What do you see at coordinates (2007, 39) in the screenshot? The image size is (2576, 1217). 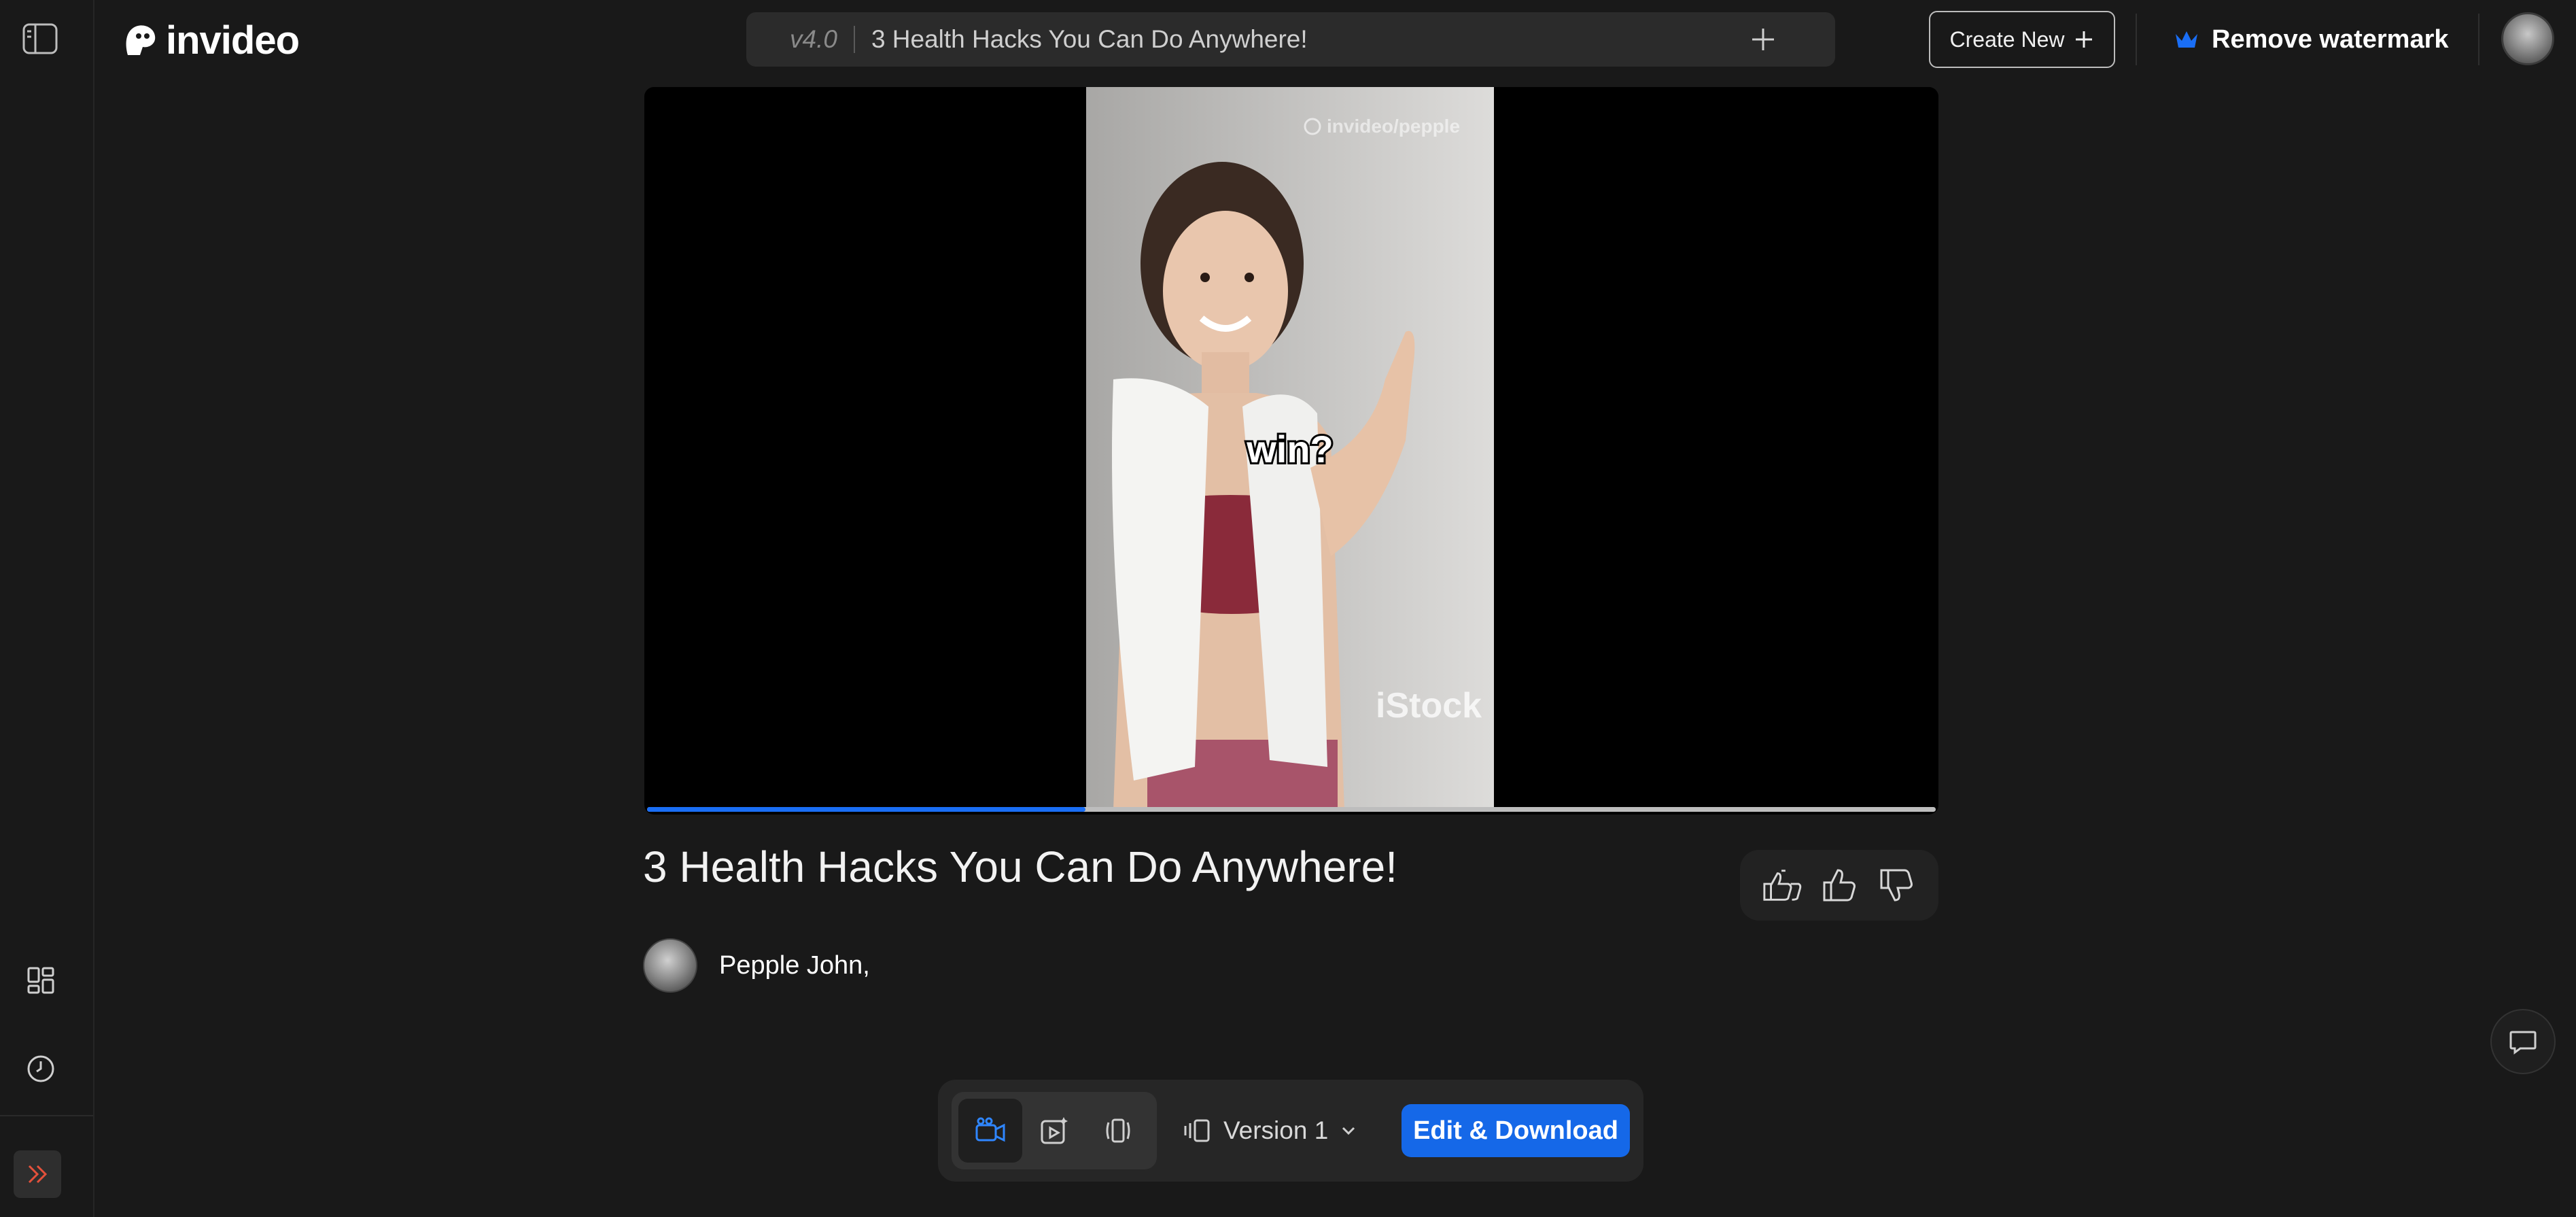 I see `create-new-label: Create New` at bounding box center [2007, 39].